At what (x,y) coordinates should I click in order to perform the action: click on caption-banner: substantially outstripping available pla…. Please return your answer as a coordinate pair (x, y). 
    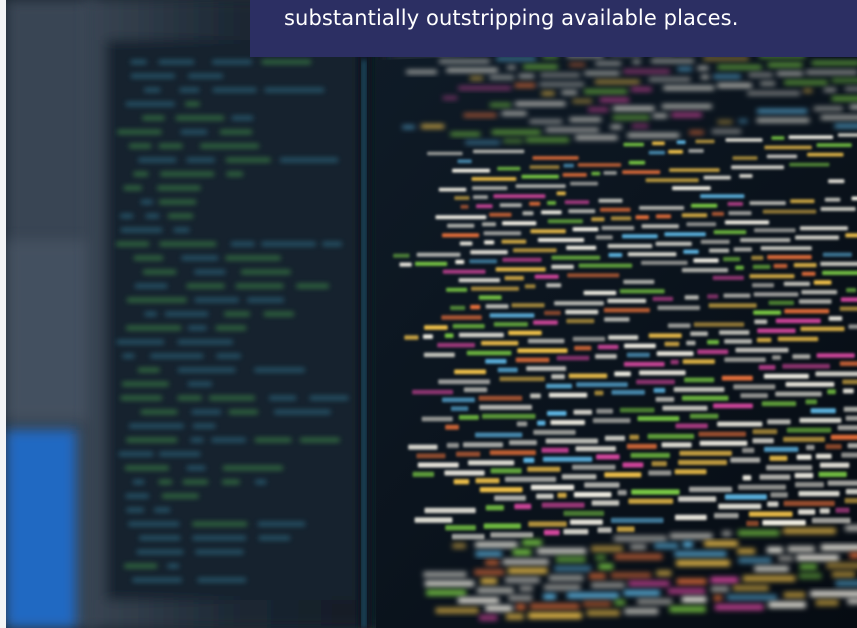
    Looking at the image, I should click on (553, 28).